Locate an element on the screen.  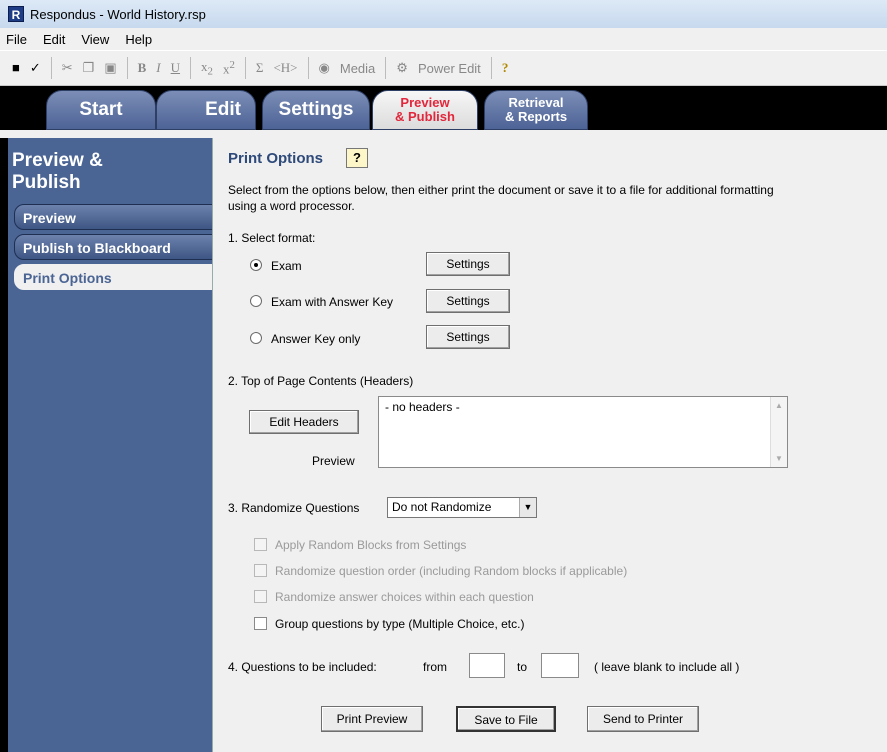
format-exam-answer-key-radio is located at coordinates (256, 301).